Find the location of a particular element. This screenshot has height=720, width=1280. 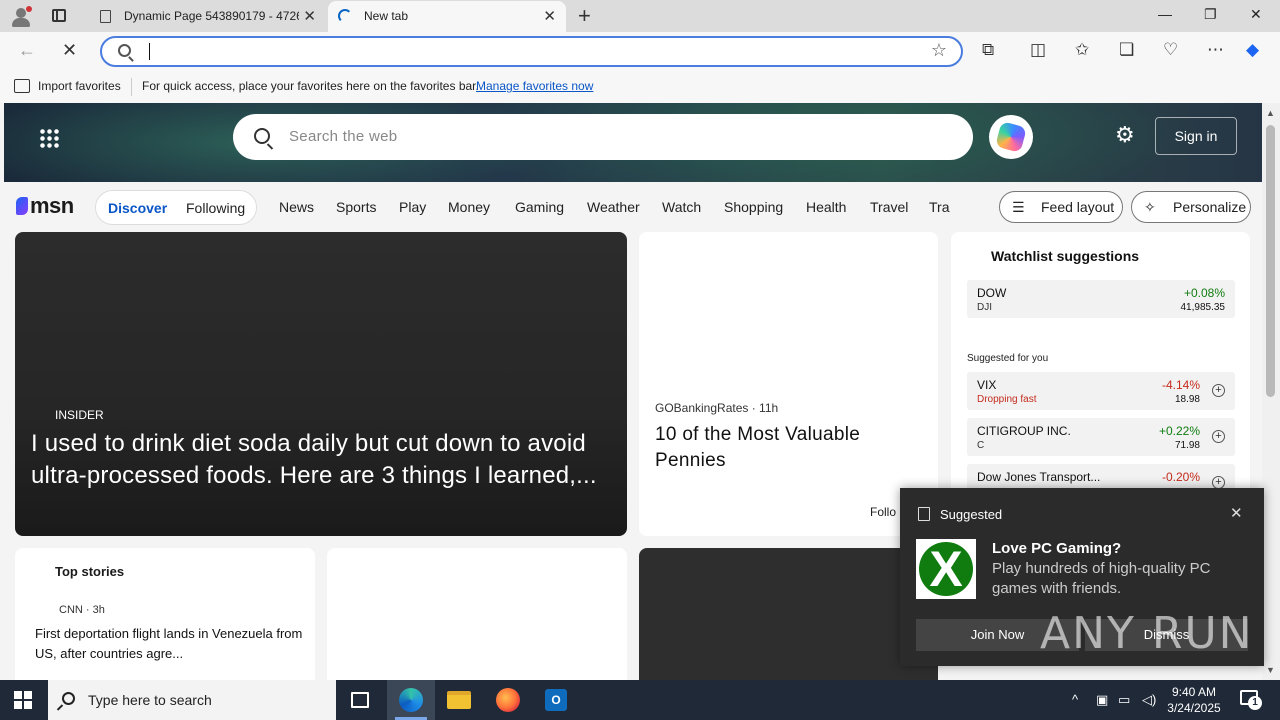

follow-button: Follo is located at coordinates (883, 512).